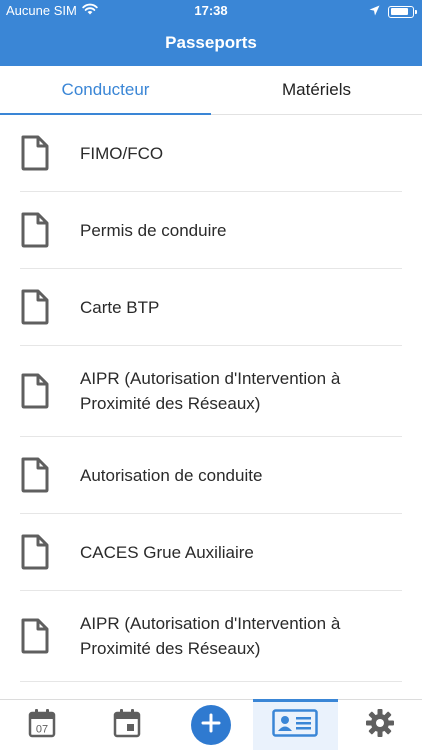 Image resolution: width=422 pixels, height=750 pixels. I want to click on battery-icon, so click(402, 11).